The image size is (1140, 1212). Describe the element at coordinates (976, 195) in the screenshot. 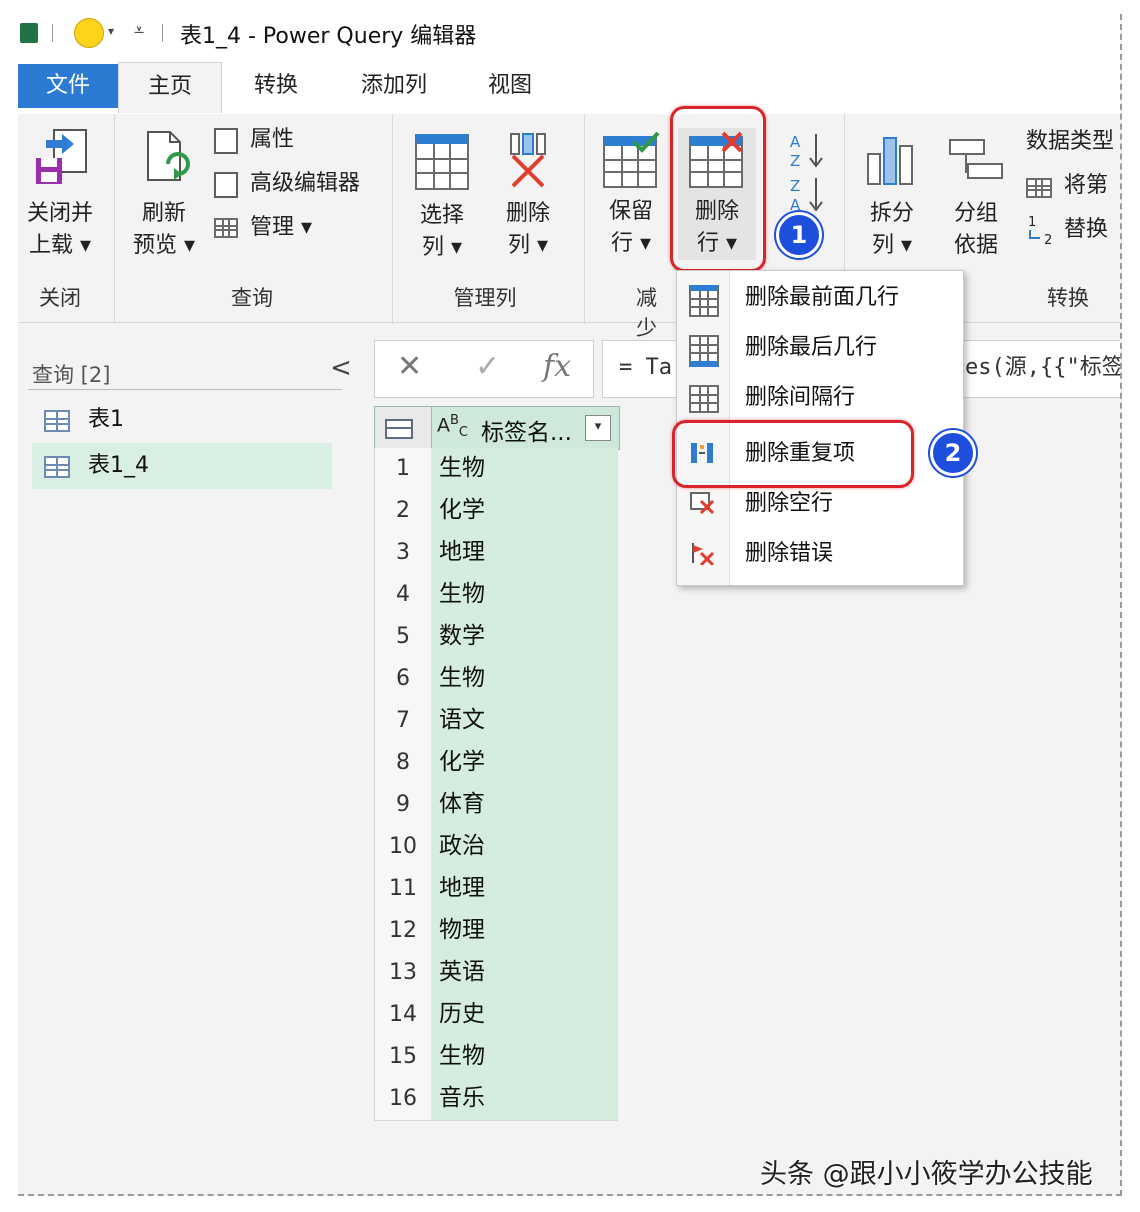

I see `group-by-button: 分组 依据` at that location.